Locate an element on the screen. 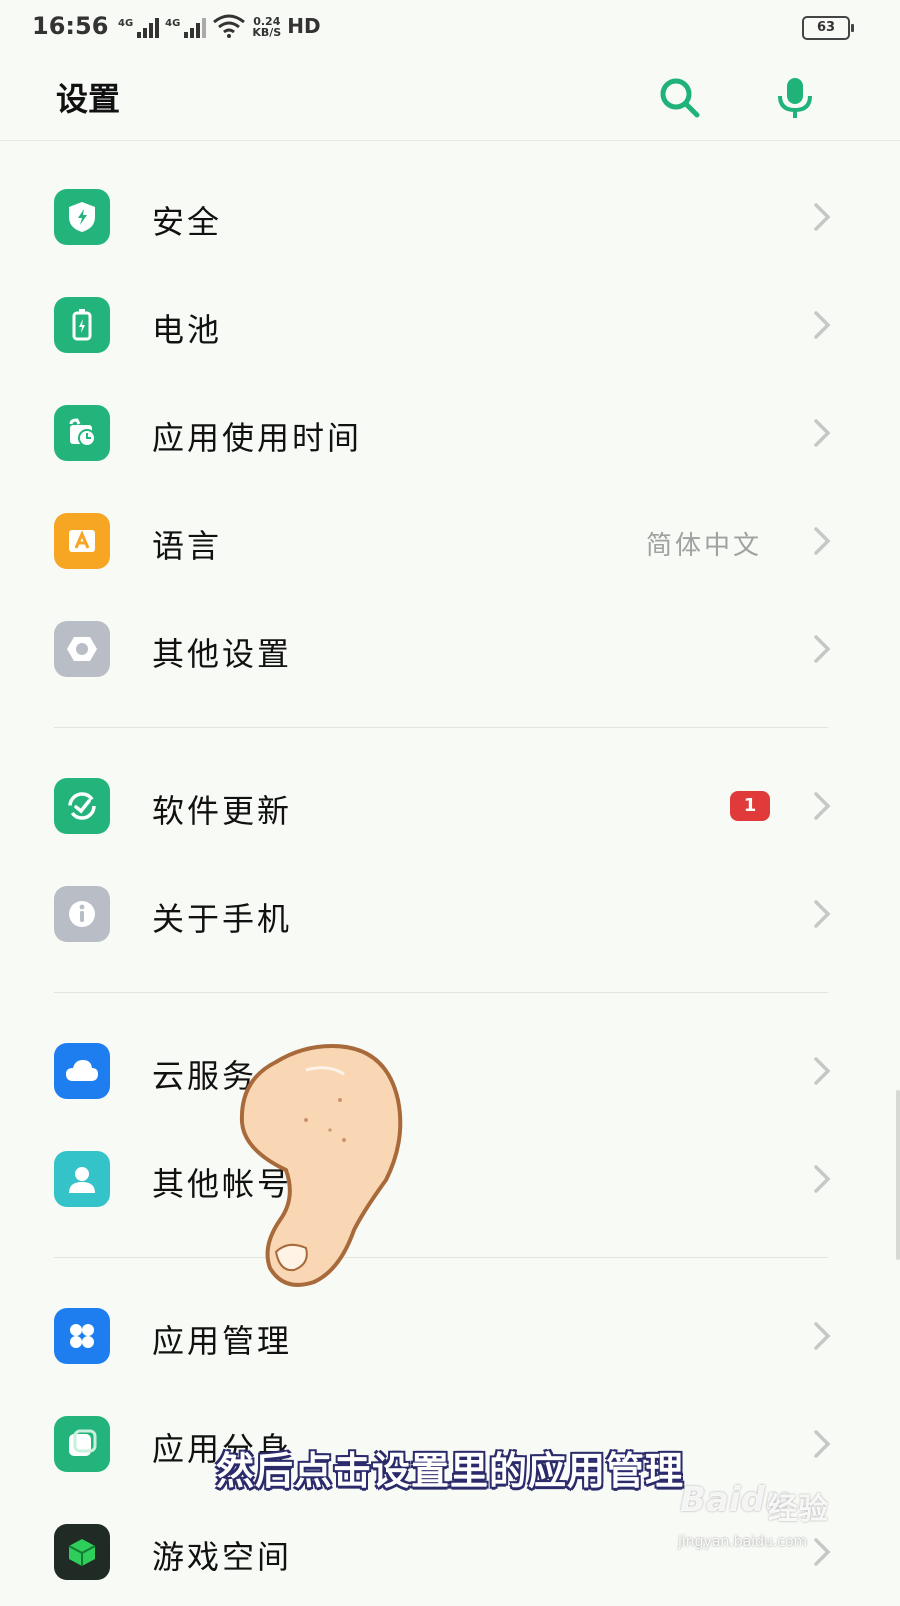  hd-indicator: HD is located at coordinates (304, 26).